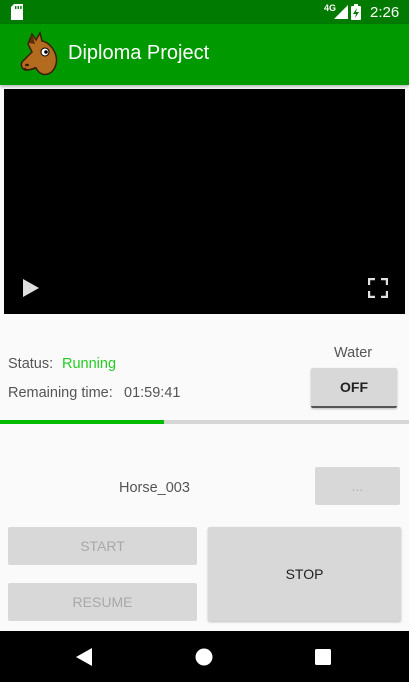  What do you see at coordinates (356, 12) in the screenshot?
I see `battery-charging-icon` at bounding box center [356, 12].